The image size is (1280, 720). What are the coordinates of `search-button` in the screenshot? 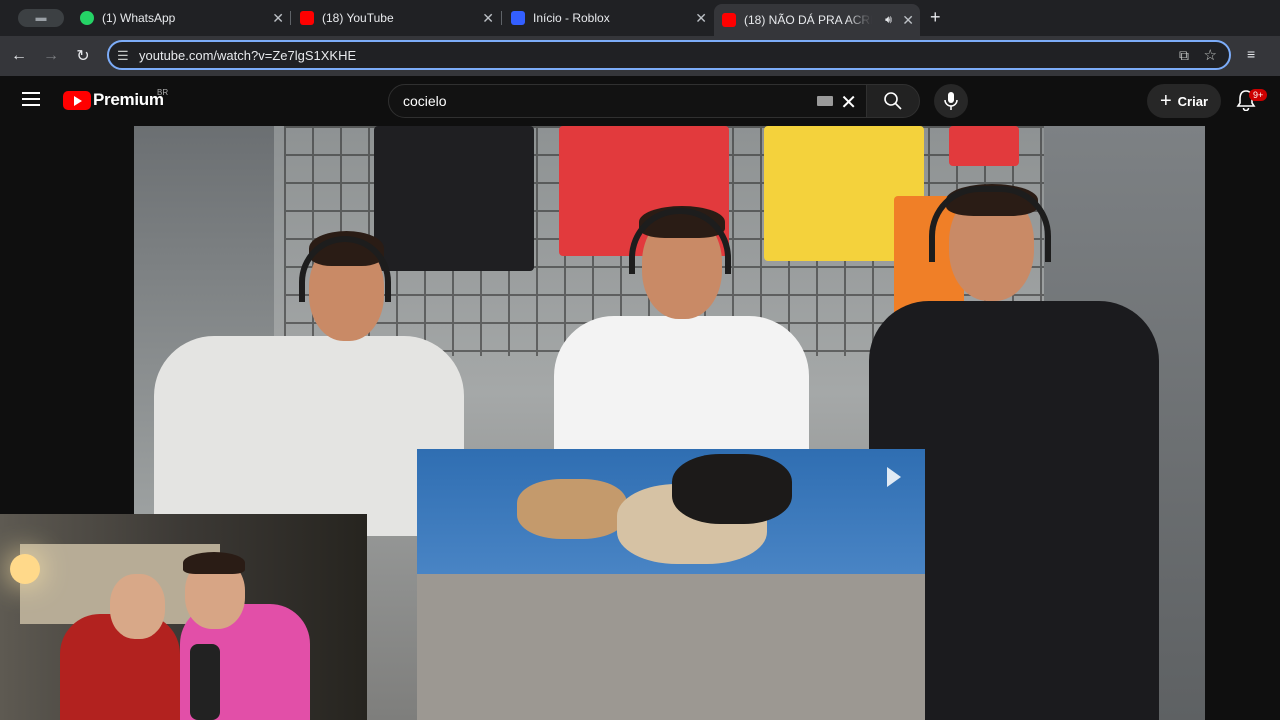 It's located at (893, 101).